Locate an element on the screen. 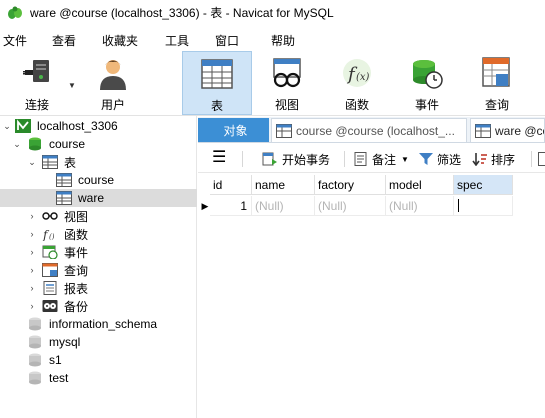  report-icon is located at coordinates (50, 288).